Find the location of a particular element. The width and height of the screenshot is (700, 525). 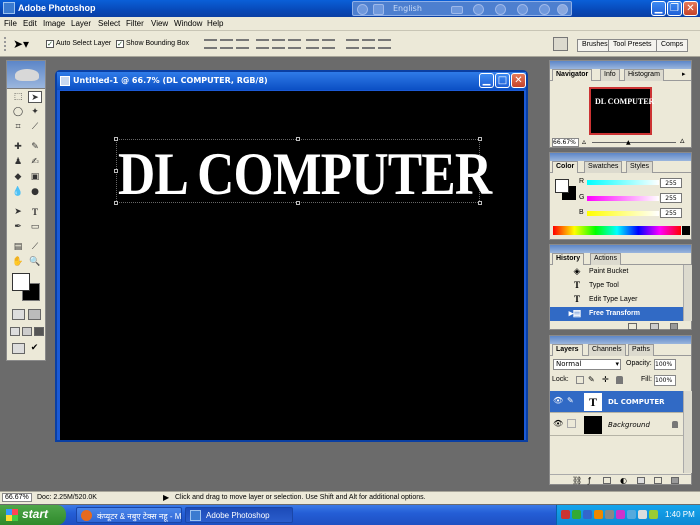

shield-icon is located at coordinates (522, 9).